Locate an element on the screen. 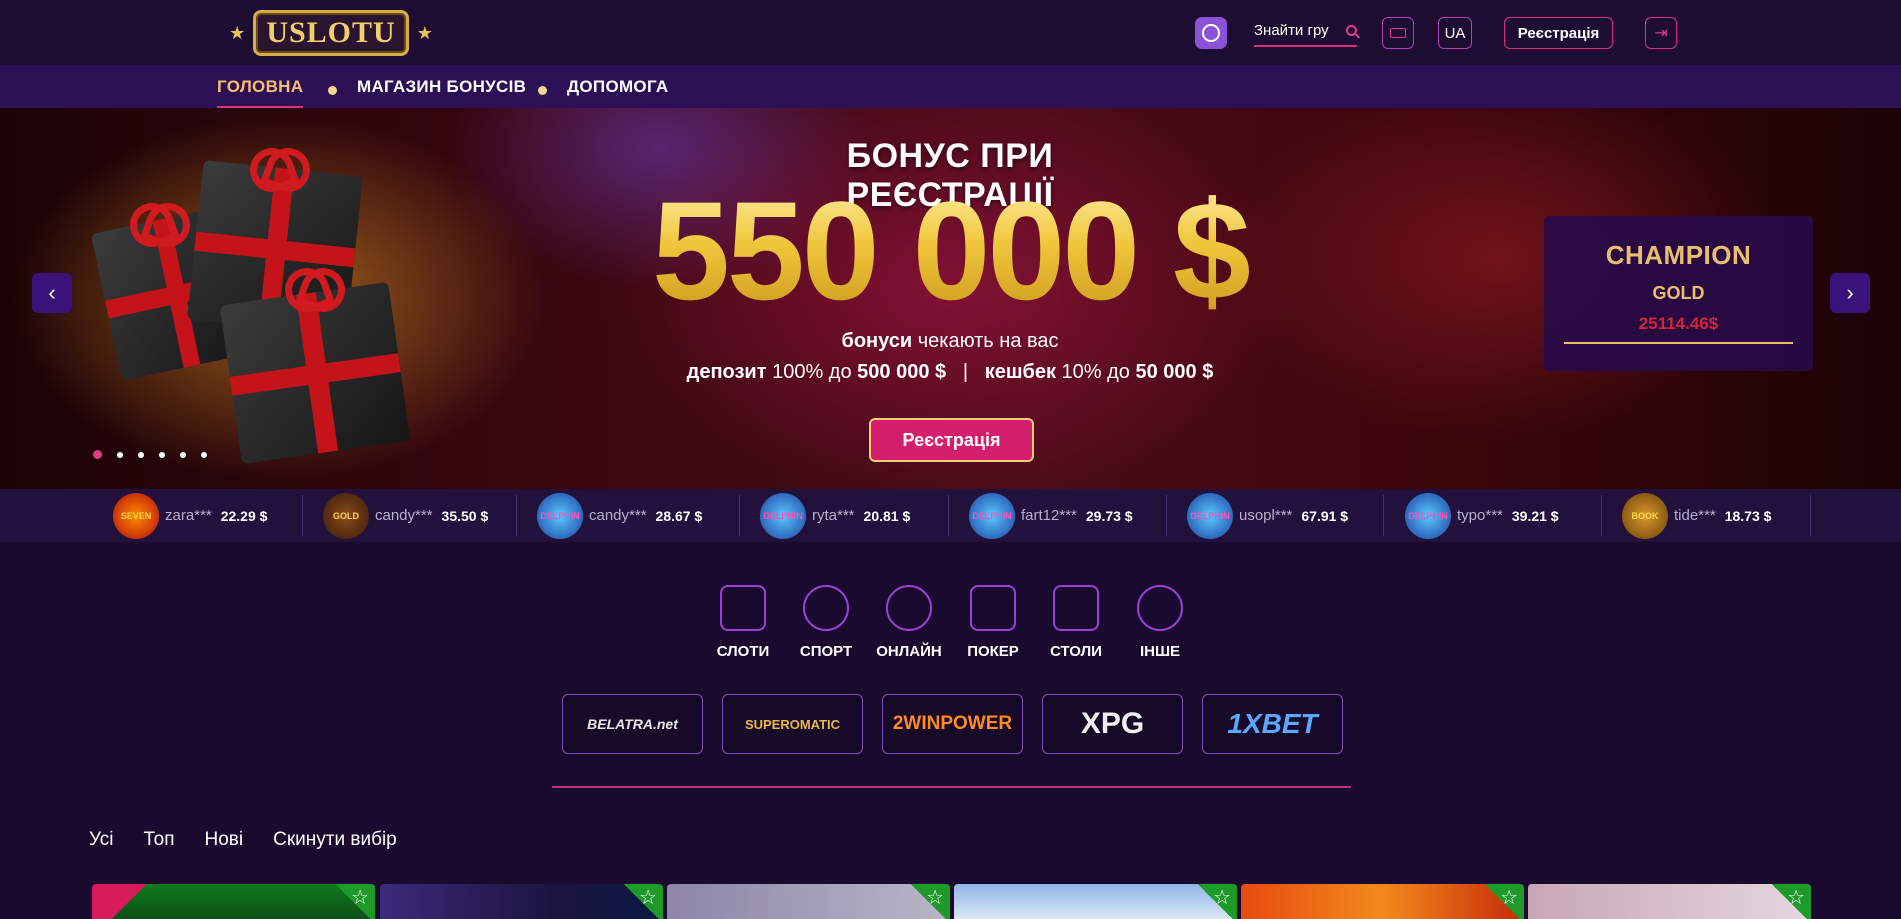 The image size is (1901, 919). filter-top: Топ is located at coordinates (159, 840).